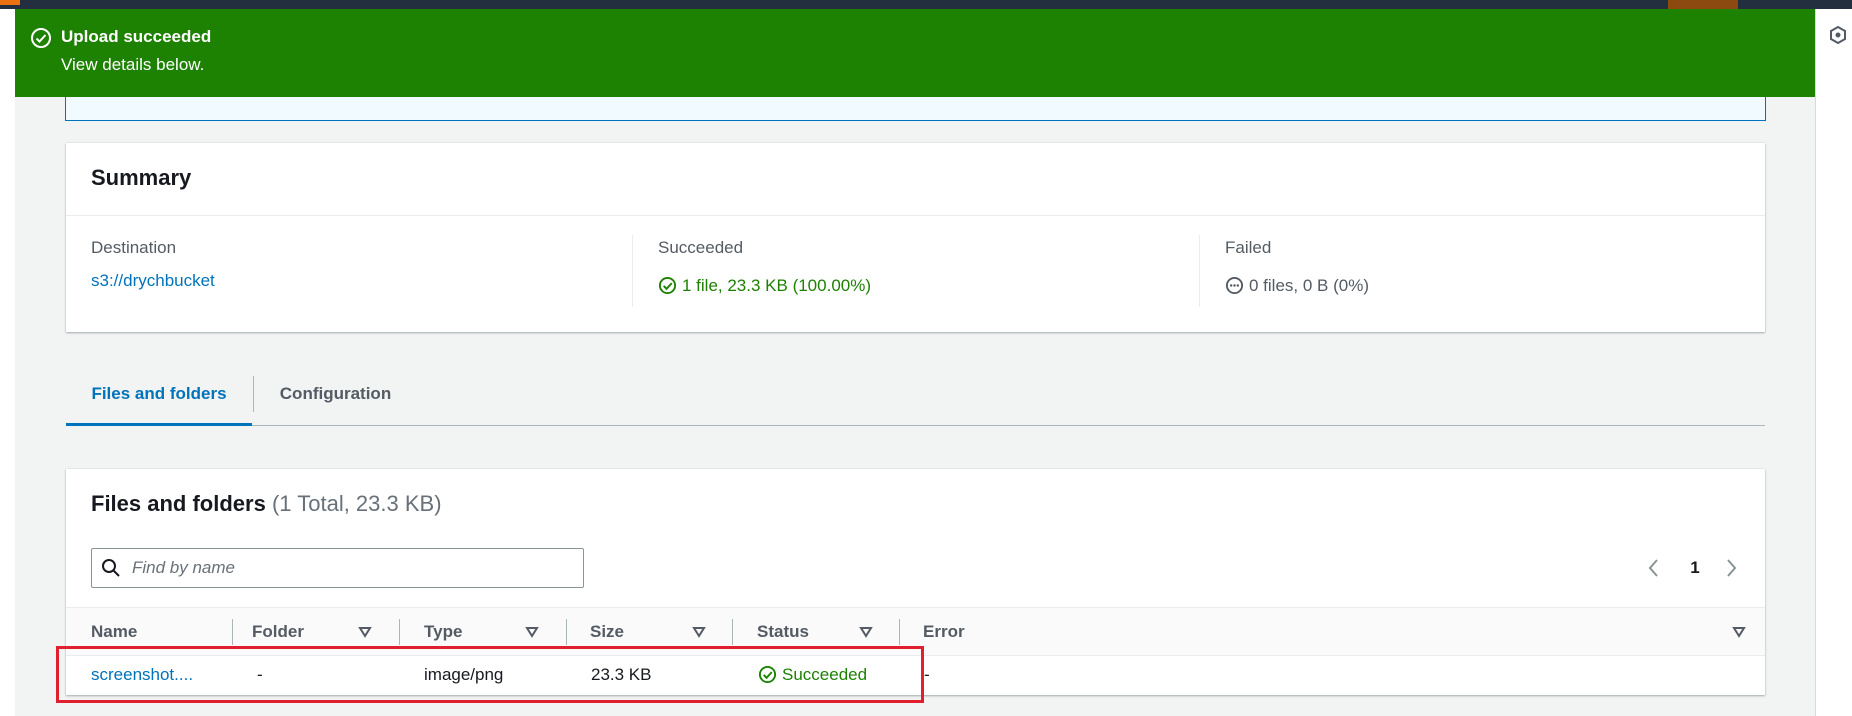 The image size is (1852, 716). I want to click on search-box, so click(337, 568).